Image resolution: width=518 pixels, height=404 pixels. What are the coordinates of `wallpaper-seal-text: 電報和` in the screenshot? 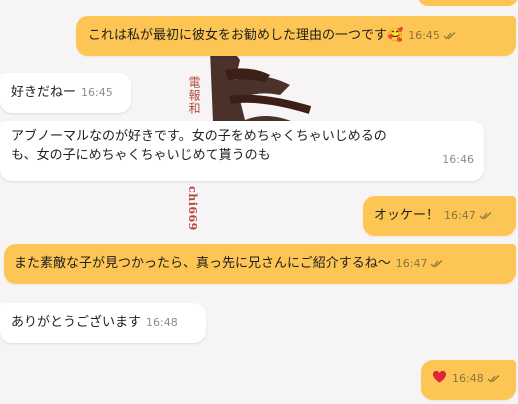 It's located at (194, 95).